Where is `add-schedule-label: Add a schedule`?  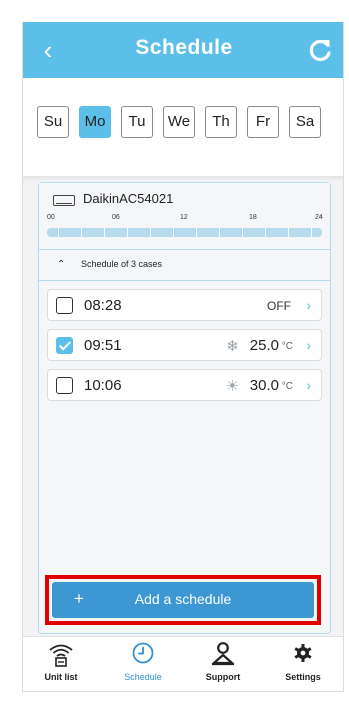 add-schedule-label: Add a schedule is located at coordinates (183, 599).